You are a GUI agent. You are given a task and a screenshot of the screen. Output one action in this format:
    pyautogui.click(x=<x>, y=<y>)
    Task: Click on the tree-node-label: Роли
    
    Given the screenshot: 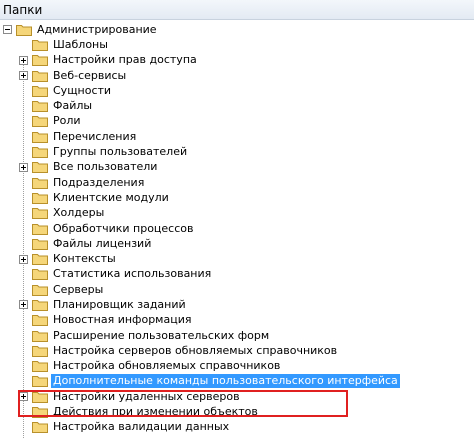 What is the action you would take?
    pyautogui.click(x=67, y=121)
    